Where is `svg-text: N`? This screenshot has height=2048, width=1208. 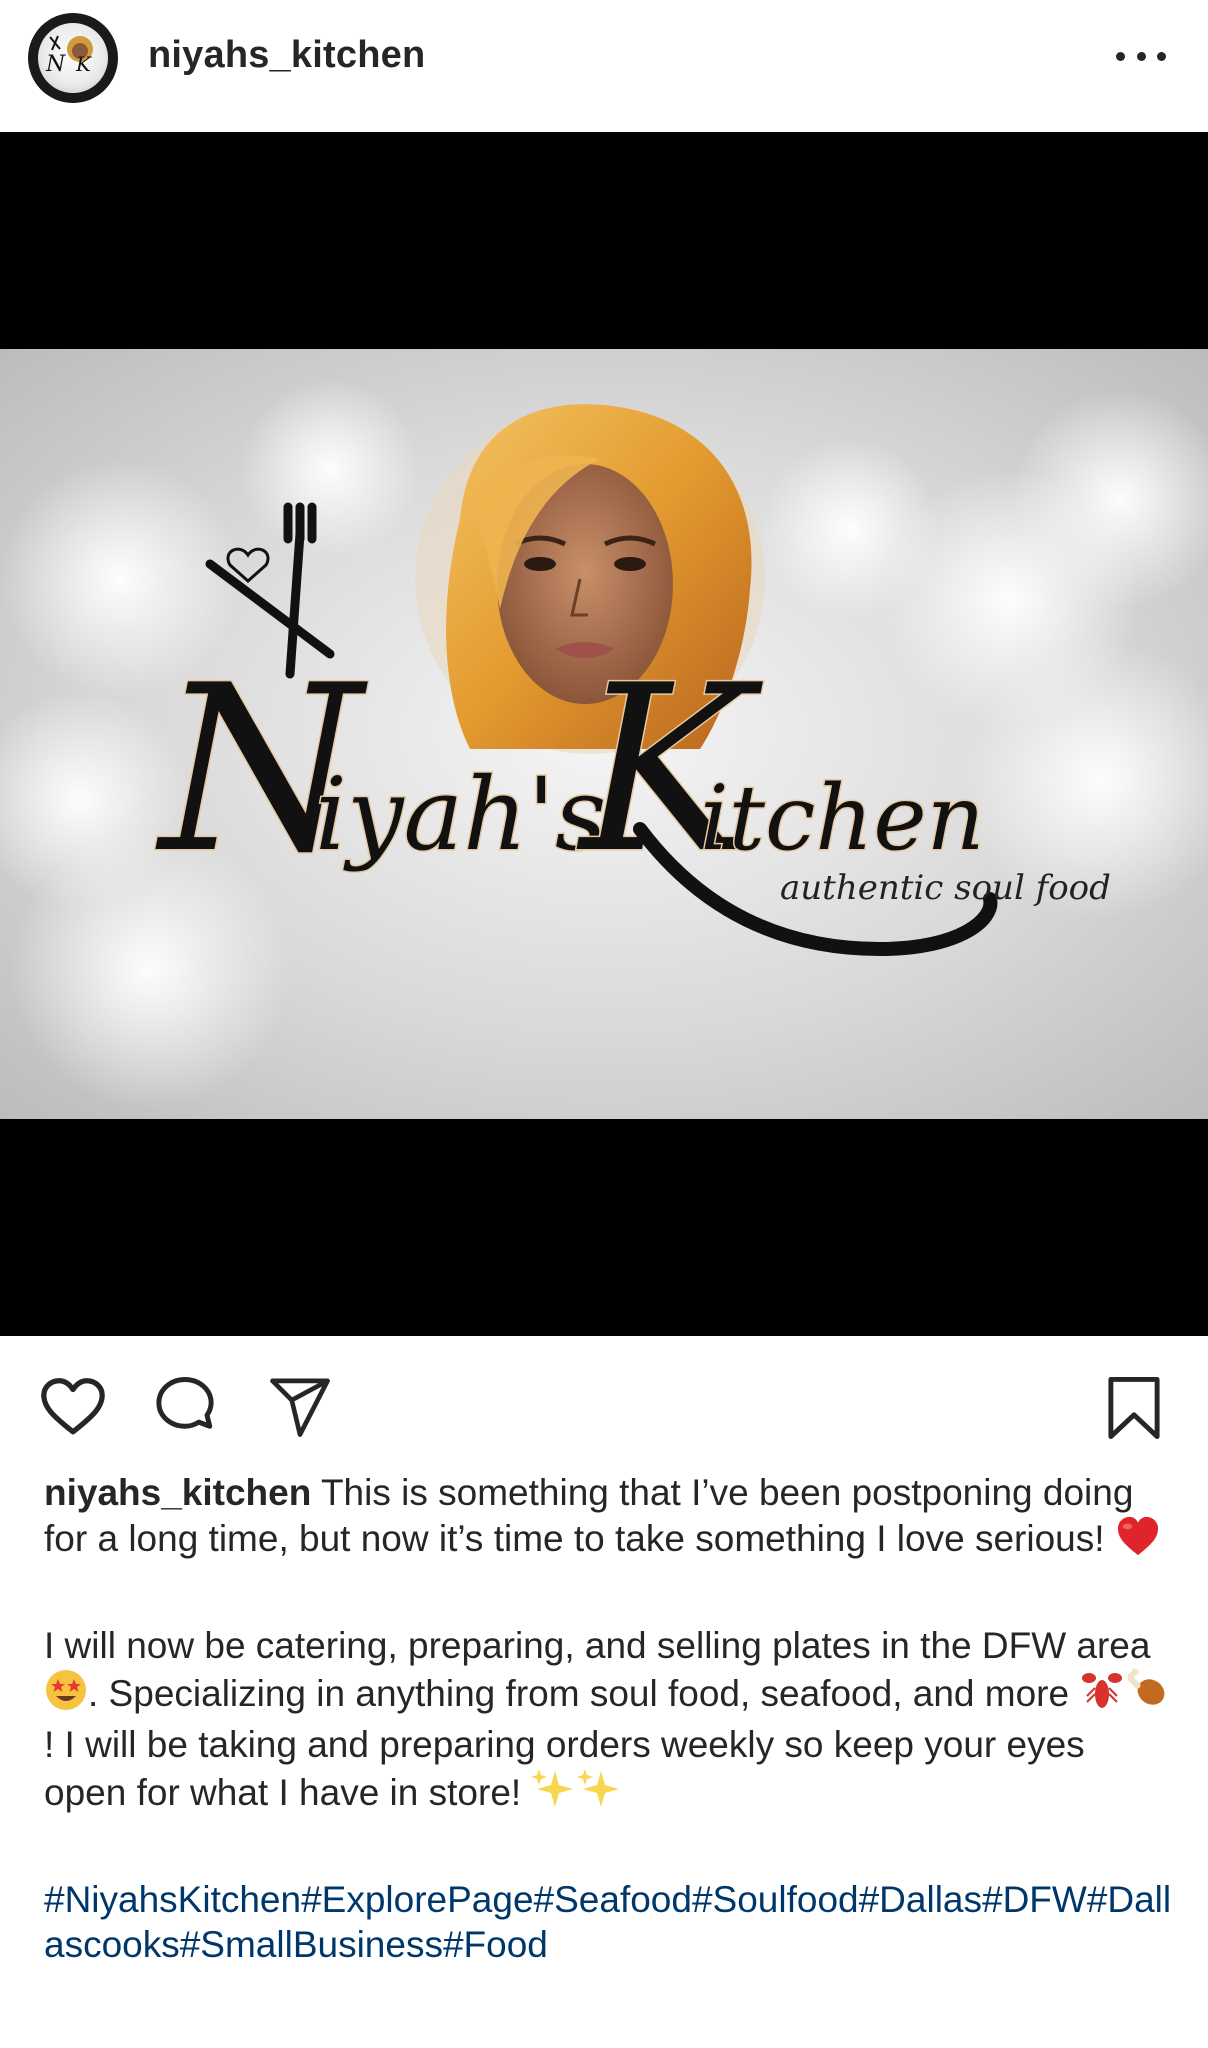 svg-text: N is located at coordinates (55, 64).